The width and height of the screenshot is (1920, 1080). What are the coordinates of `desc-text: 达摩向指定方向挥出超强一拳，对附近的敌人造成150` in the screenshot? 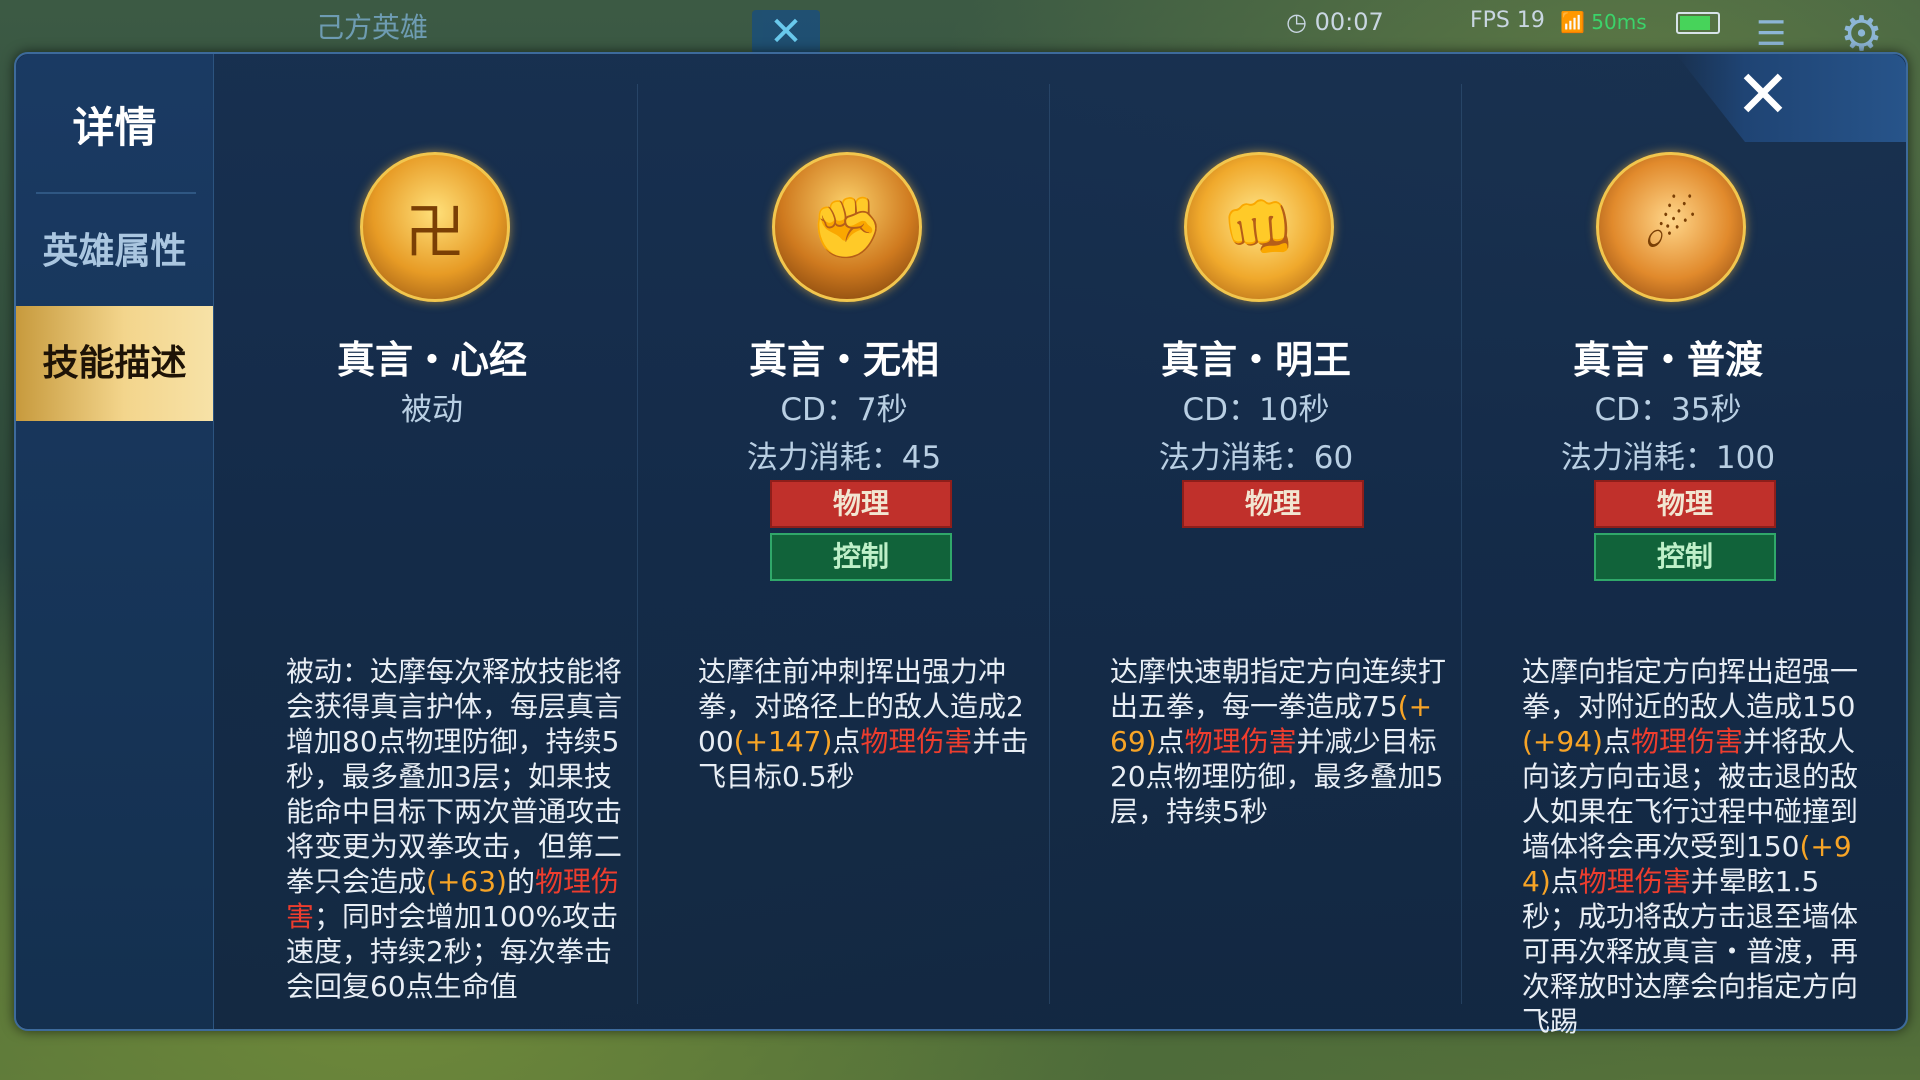 It's located at (1690, 689).